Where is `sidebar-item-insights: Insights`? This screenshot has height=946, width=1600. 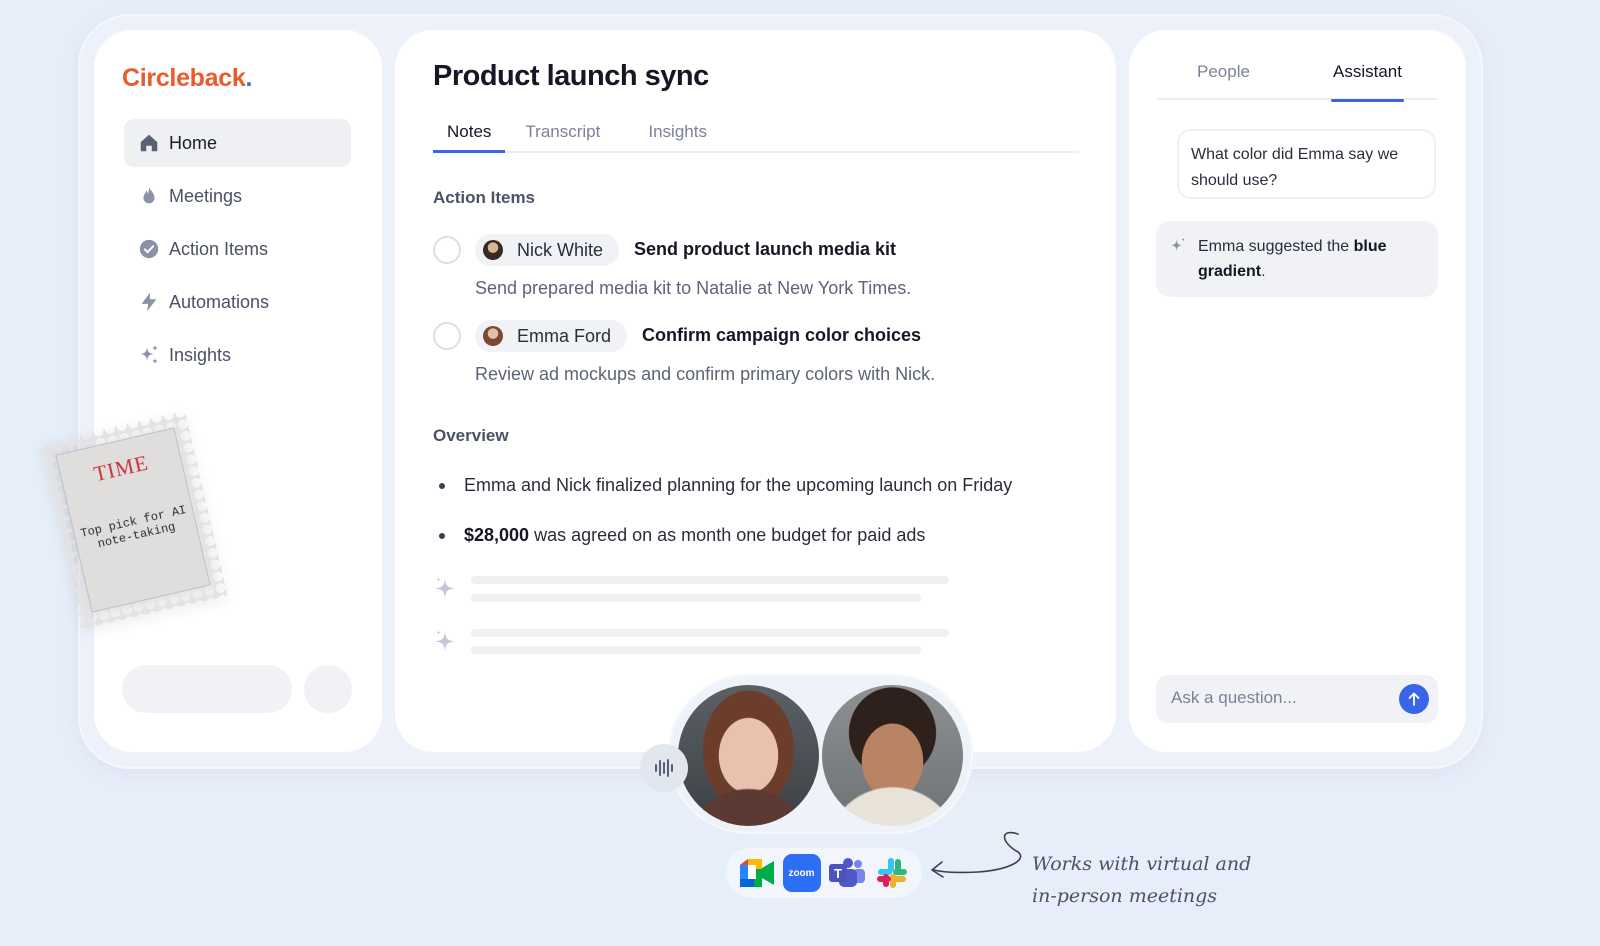 sidebar-item-insights: Insights is located at coordinates (237, 355).